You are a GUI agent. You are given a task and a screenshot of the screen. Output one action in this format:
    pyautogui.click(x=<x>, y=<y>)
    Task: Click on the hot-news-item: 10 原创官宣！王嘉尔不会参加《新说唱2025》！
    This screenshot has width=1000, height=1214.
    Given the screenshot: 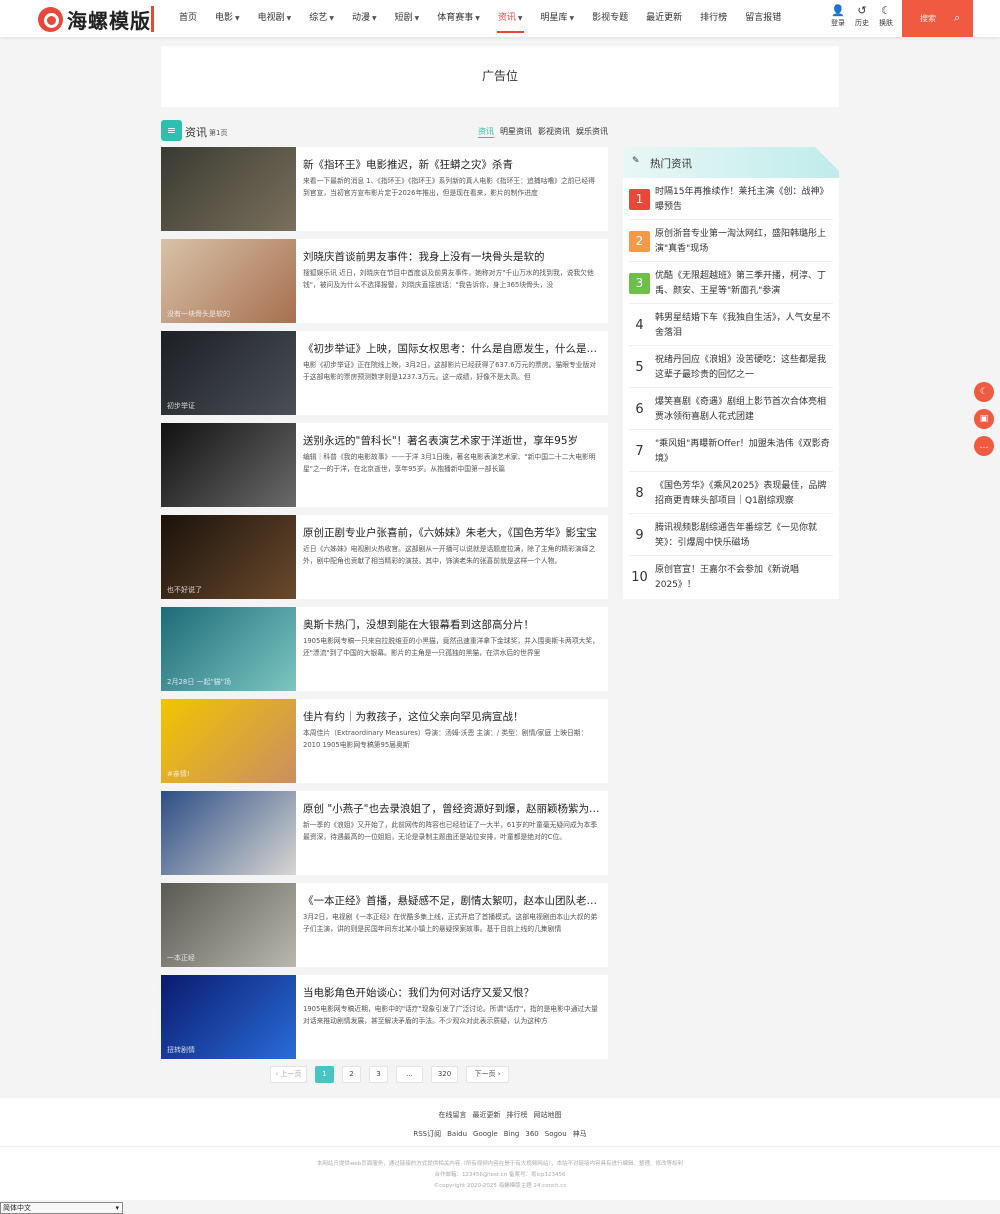 What is the action you would take?
    pyautogui.click(x=731, y=577)
    